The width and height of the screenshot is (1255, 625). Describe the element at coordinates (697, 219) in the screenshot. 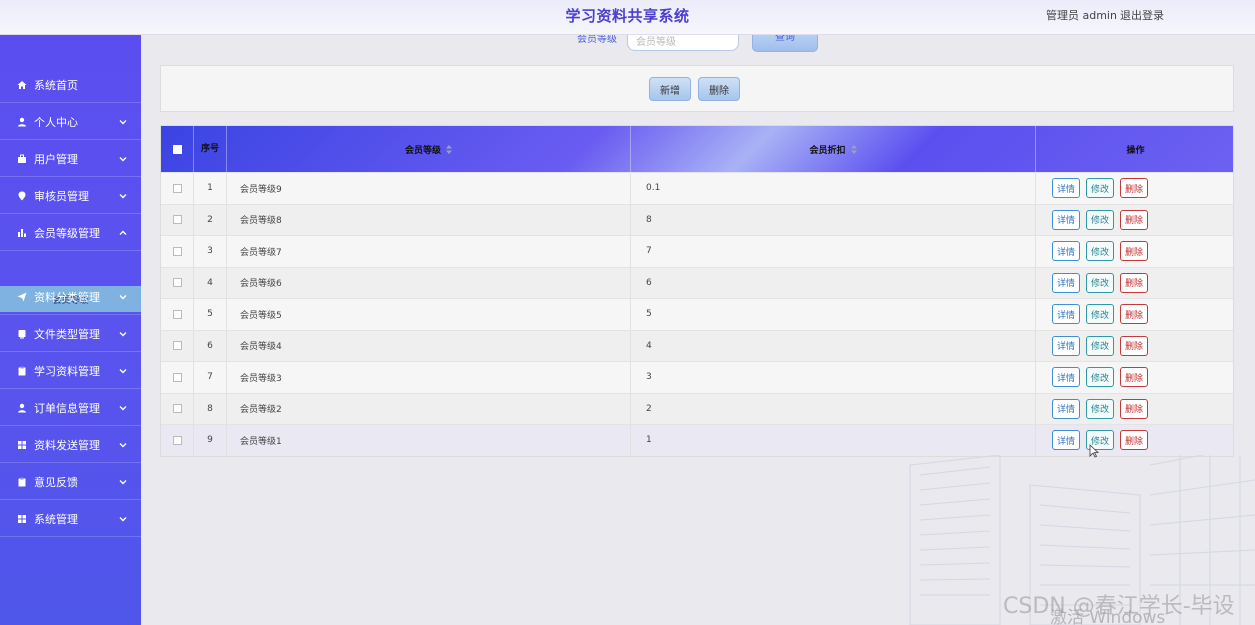

I see `table-row: 2 会员等级8 8 详情 修改 删除` at that location.